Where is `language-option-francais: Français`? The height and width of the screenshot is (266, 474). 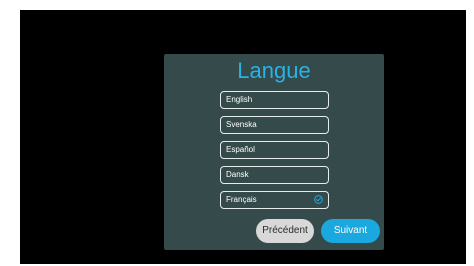 language-option-francais: Français is located at coordinates (274, 200).